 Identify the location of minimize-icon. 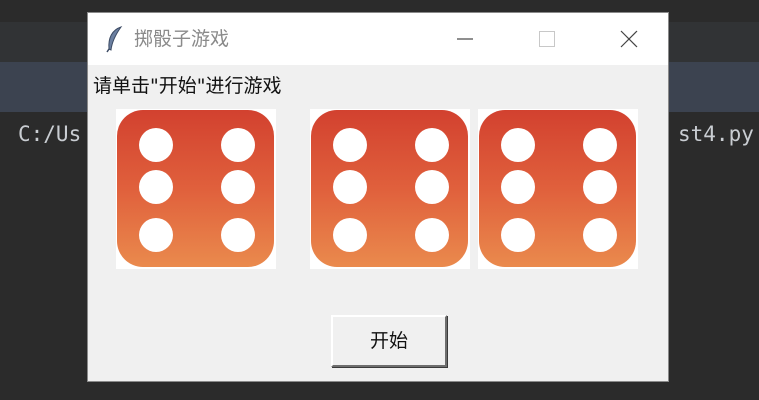
(465, 39).